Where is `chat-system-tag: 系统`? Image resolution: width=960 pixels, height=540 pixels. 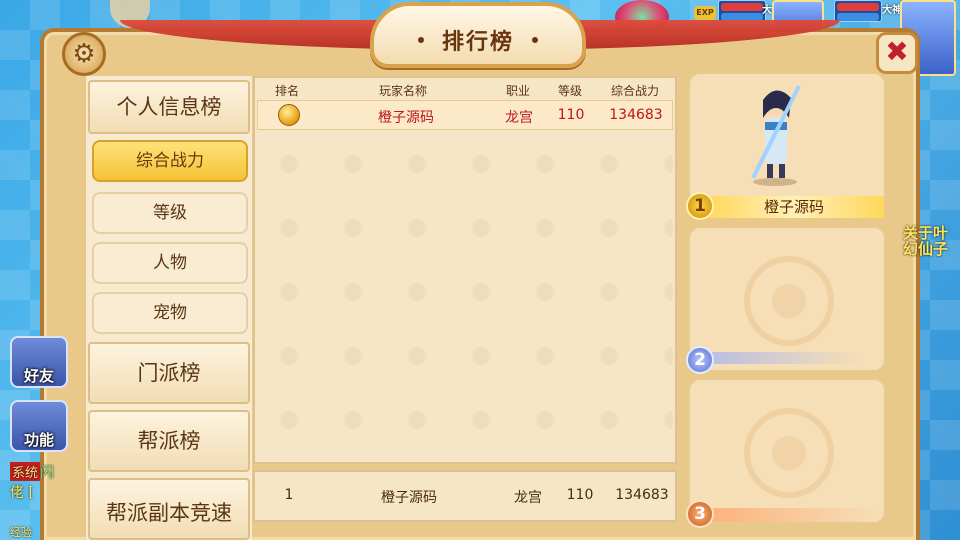 chat-system-tag: 系统 is located at coordinates (25, 471).